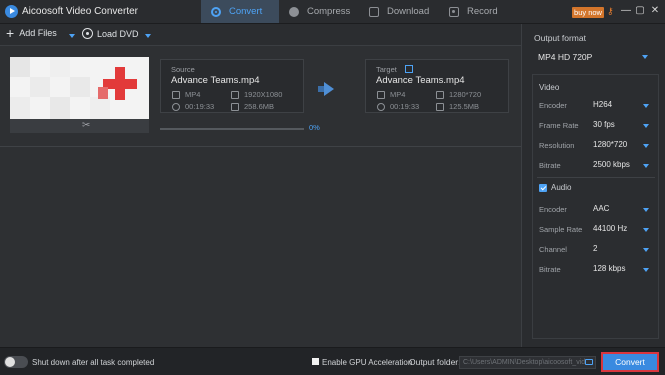 Image resolution: width=665 pixels, height=375 pixels. I want to click on load-dvd-dropdown-icon, so click(148, 36).